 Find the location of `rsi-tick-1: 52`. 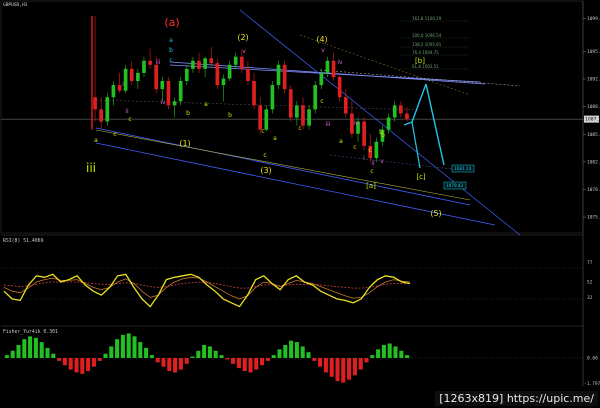

rsi-tick-1: 52 is located at coordinates (590, 282).